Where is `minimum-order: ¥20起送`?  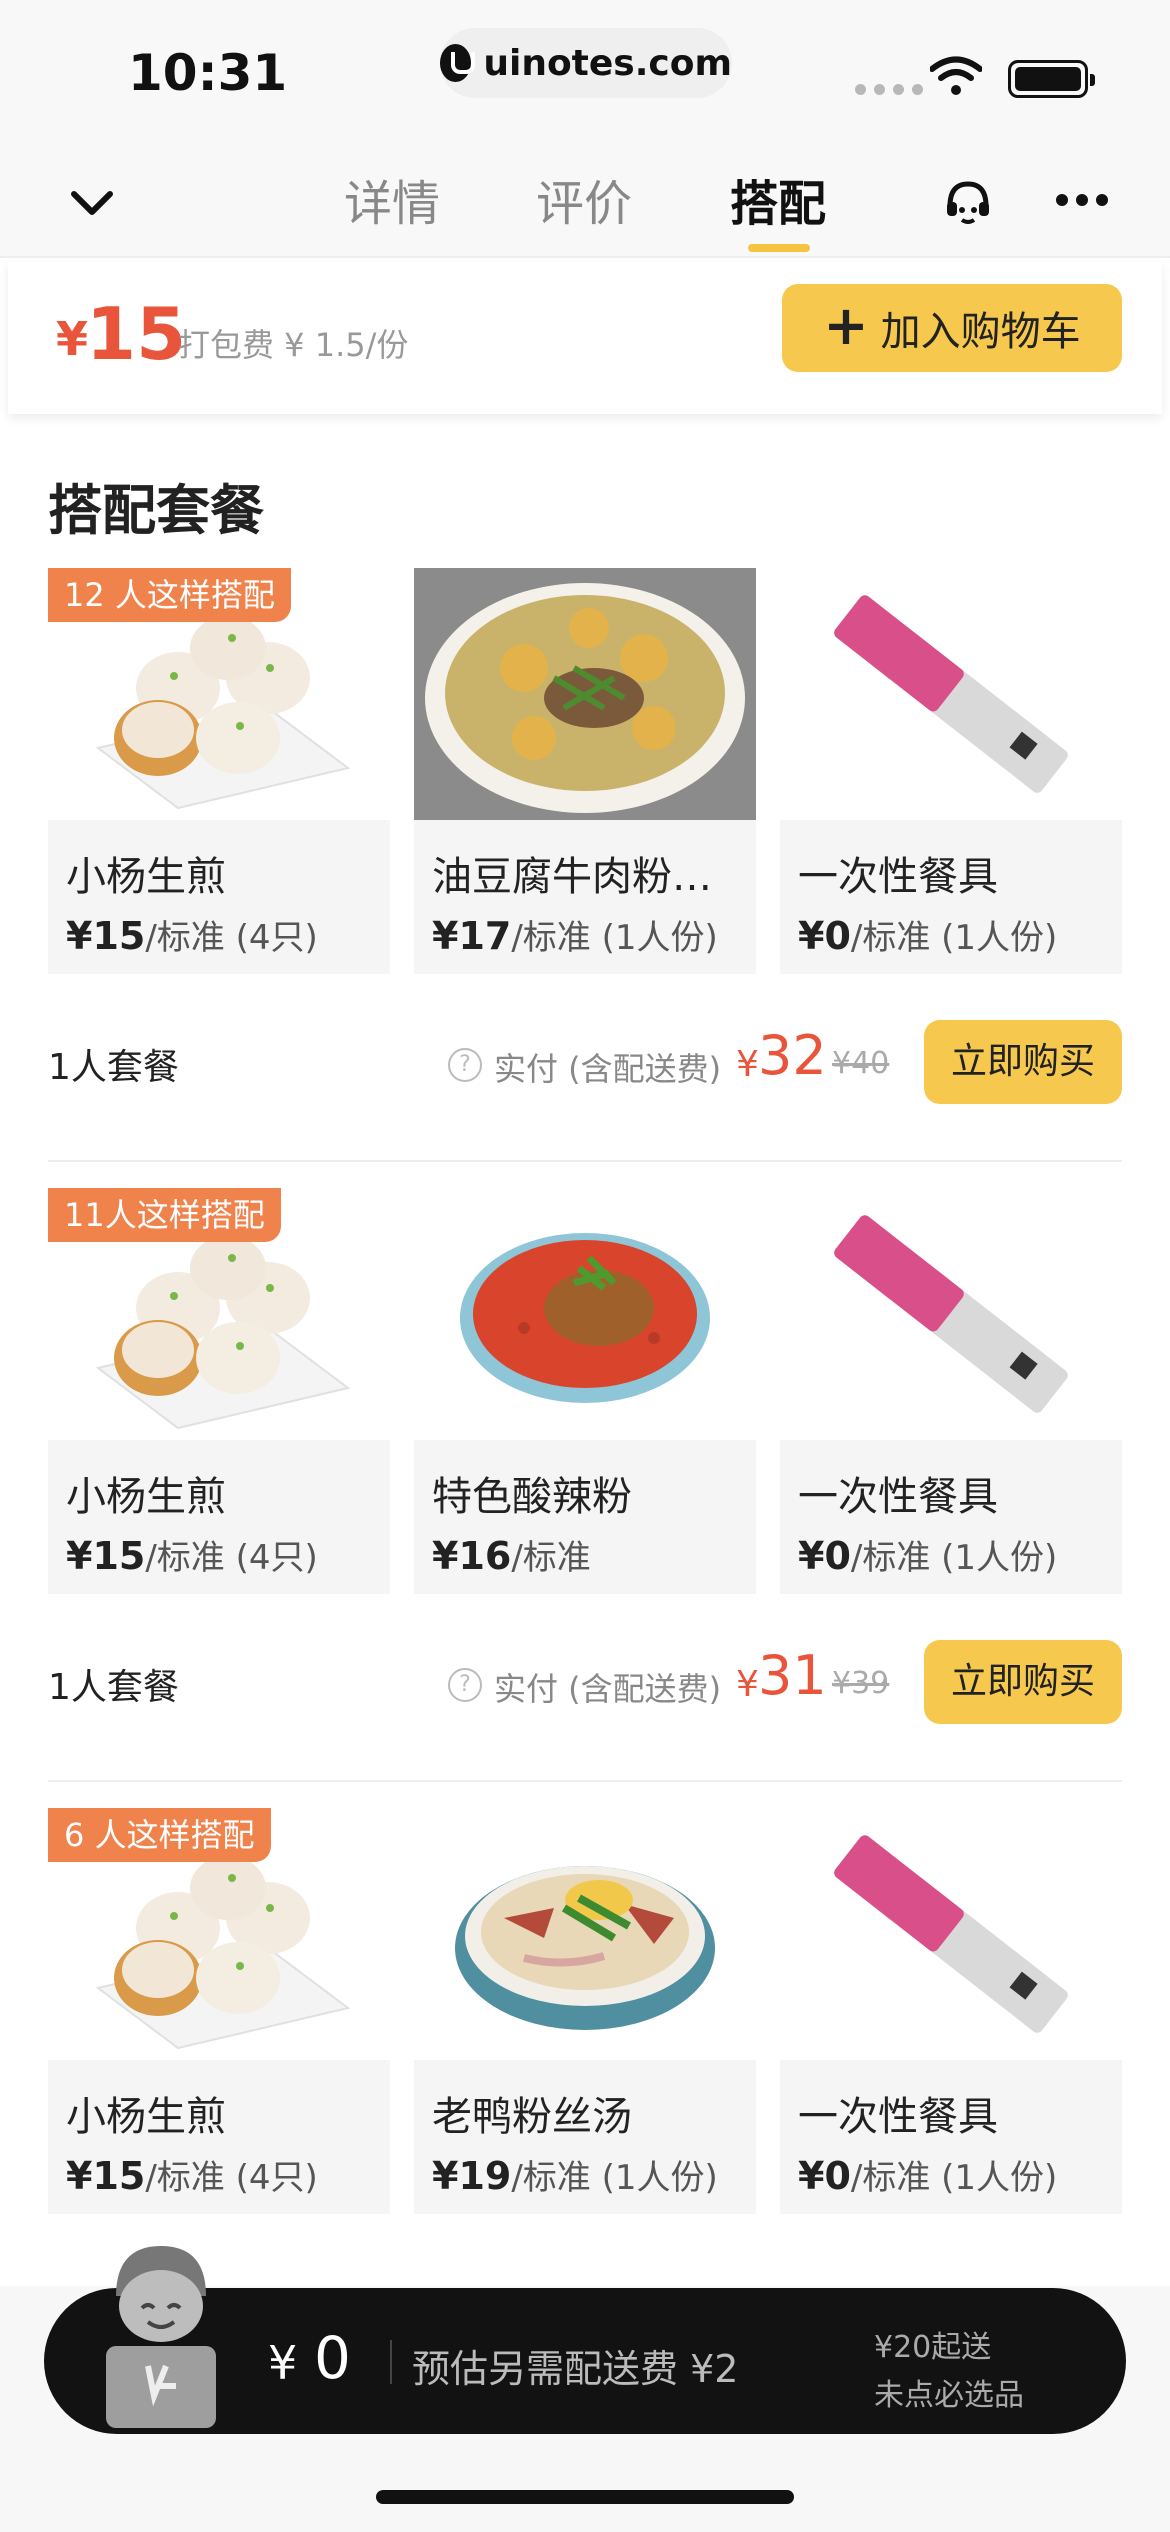 minimum-order: ¥20起送 is located at coordinates (933, 2347).